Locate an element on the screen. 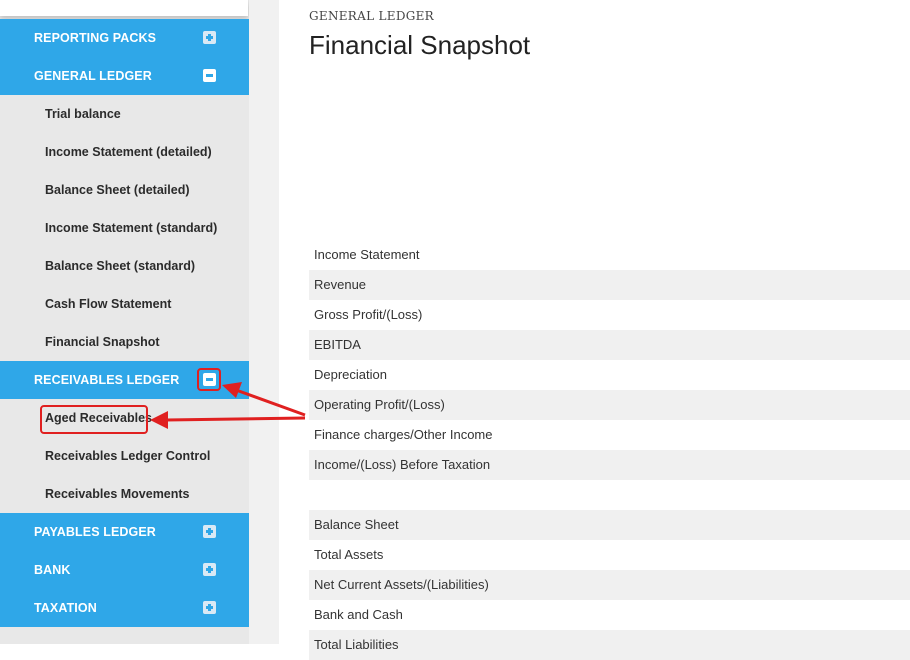 The width and height of the screenshot is (910, 660). minus-square-icon is located at coordinates (209, 75).